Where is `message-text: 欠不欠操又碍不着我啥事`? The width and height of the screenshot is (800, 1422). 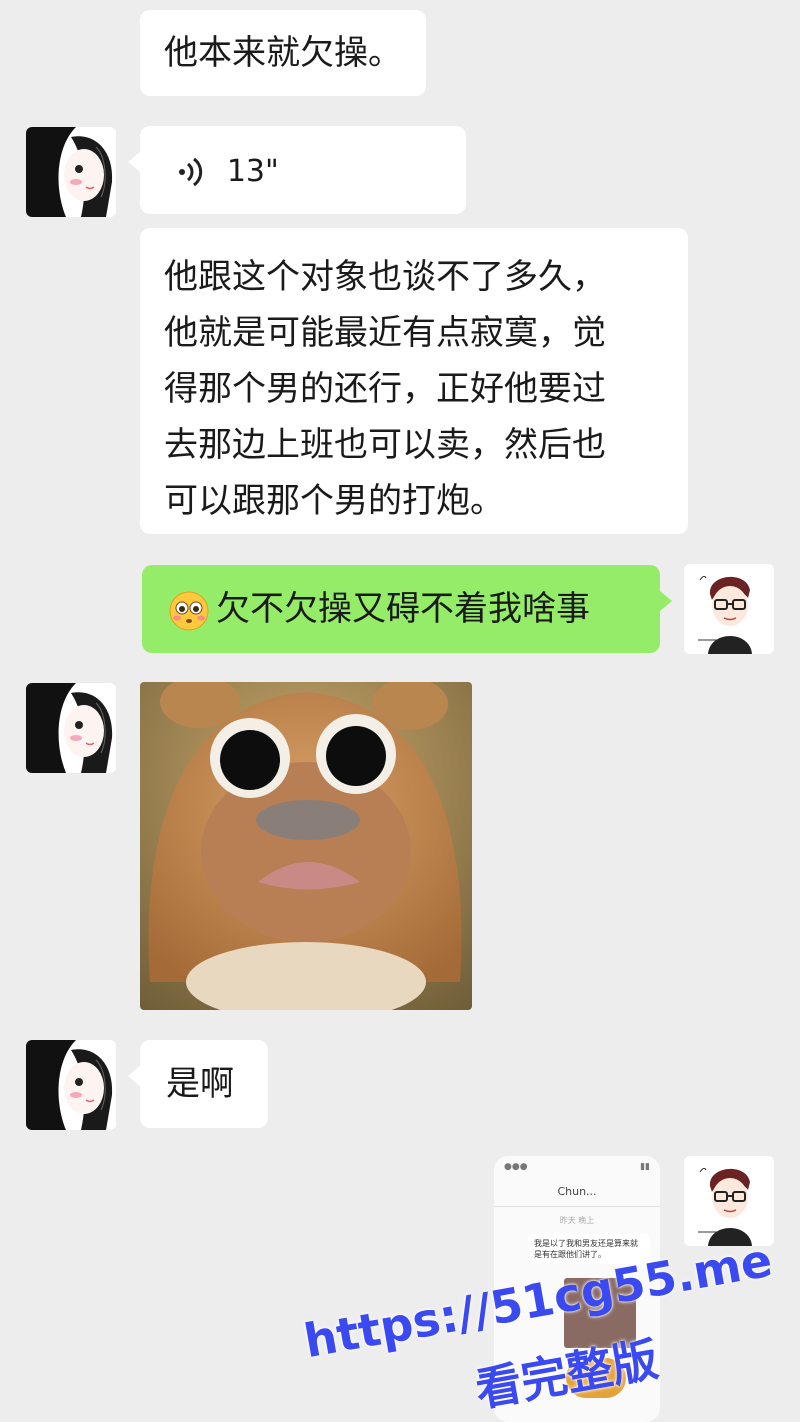
message-text: 欠不欠操又碍不着我啥事 is located at coordinates (403, 609).